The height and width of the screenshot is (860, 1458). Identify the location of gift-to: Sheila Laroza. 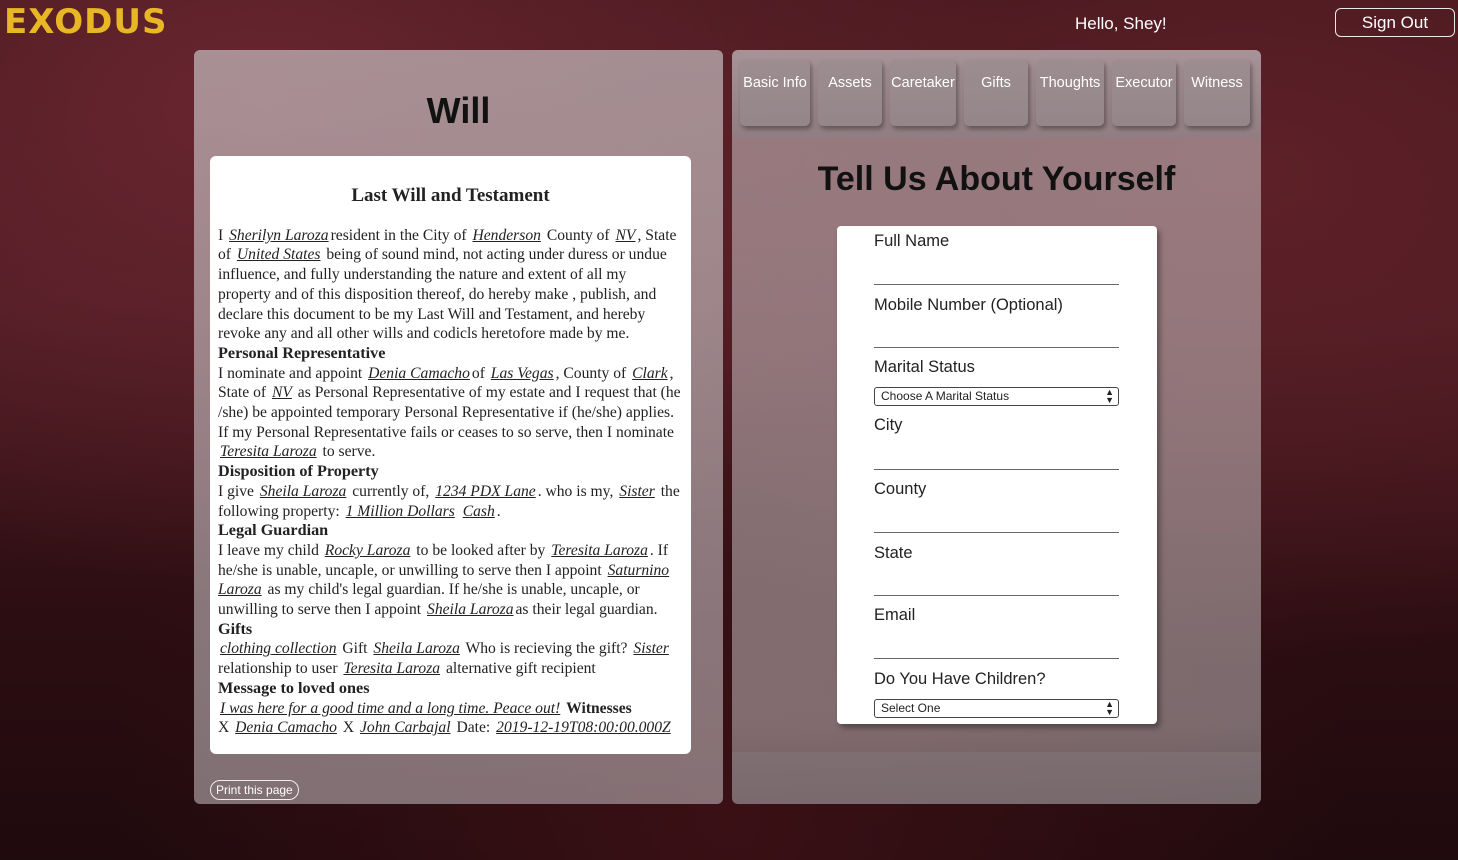
(416, 649).